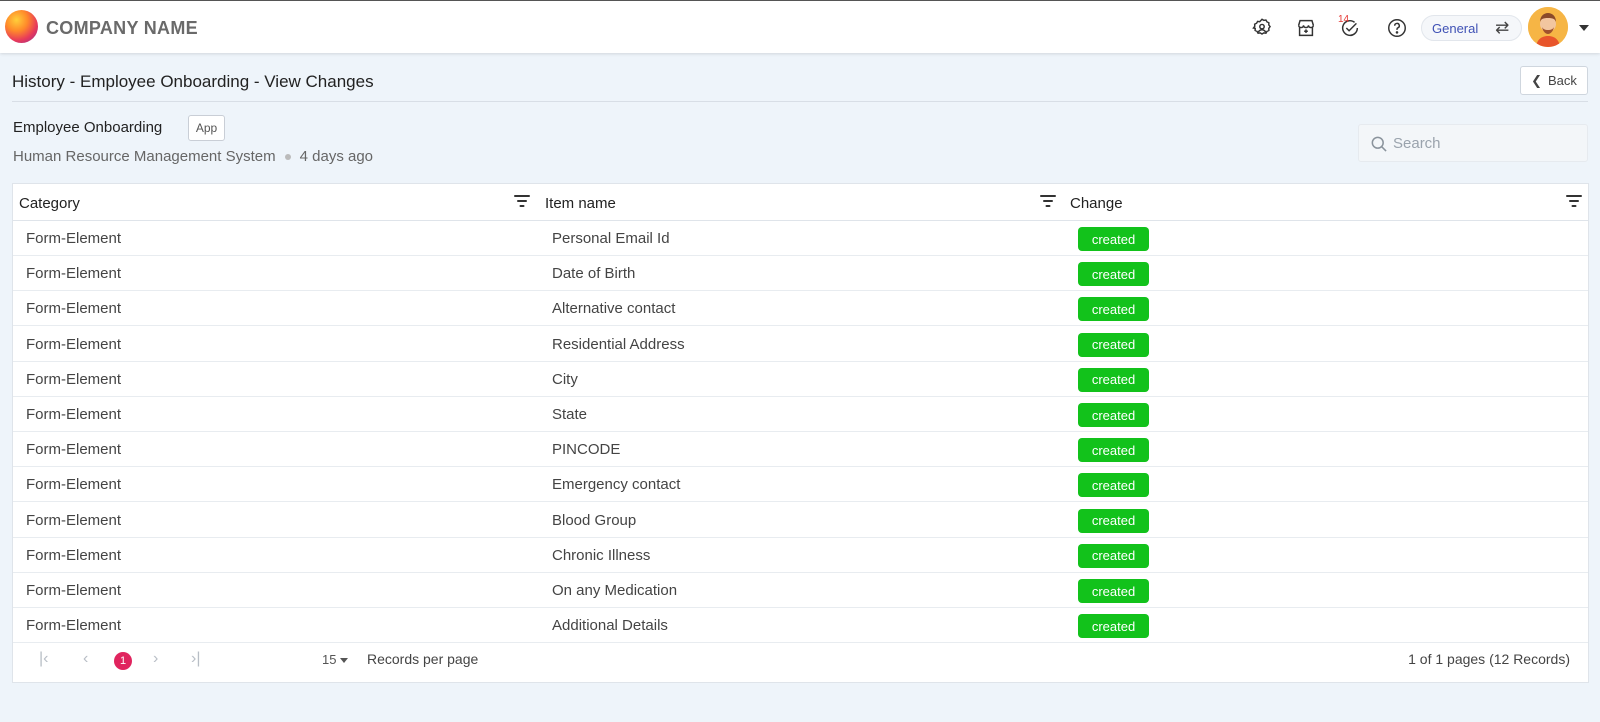 This screenshot has height=722, width=1600. What do you see at coordinates (800, 274) in the screenshot?
I see `table-row: Form-Element Date of Birth created` at bounding box center [800, 274].